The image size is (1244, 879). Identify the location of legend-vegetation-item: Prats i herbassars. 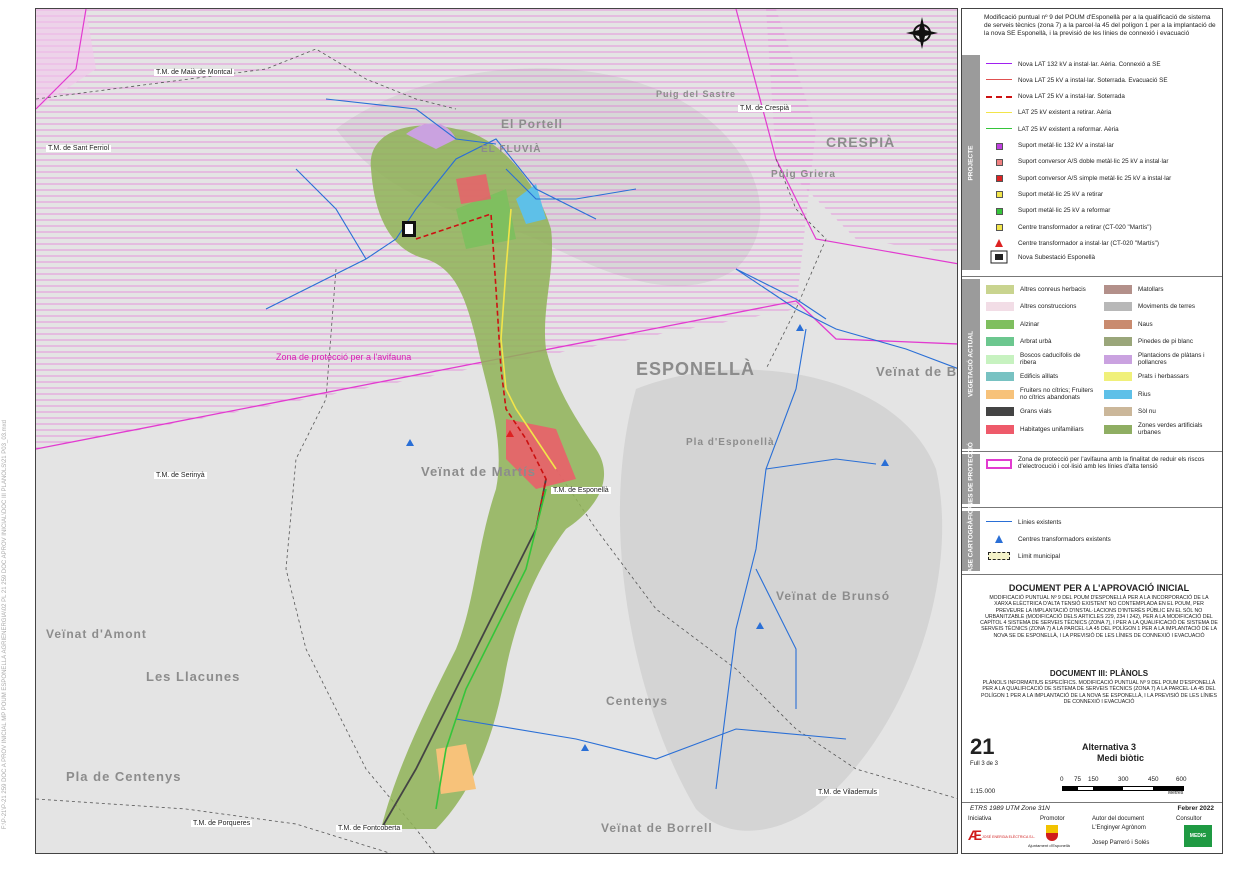
(1160, 377).